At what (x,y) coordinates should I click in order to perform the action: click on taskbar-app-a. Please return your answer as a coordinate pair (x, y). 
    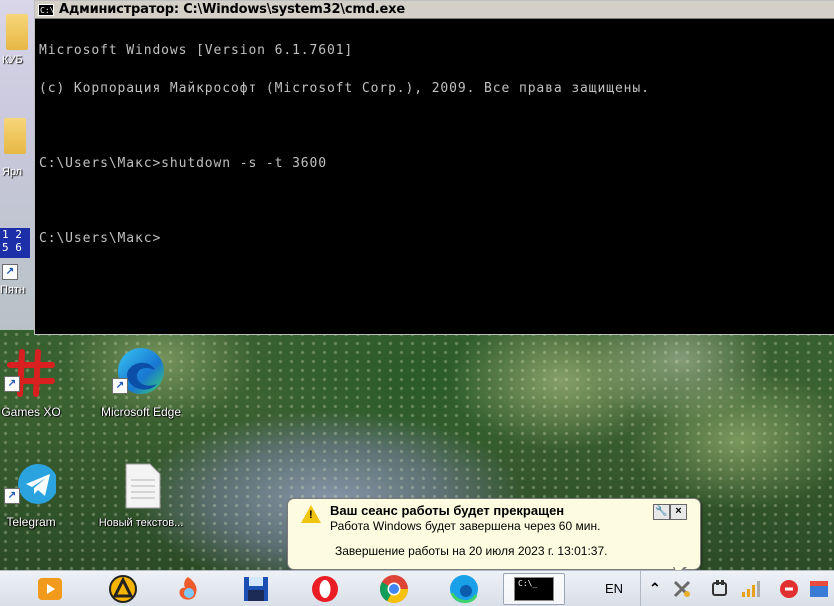
    Looking at the image, I should click on (123, 589).